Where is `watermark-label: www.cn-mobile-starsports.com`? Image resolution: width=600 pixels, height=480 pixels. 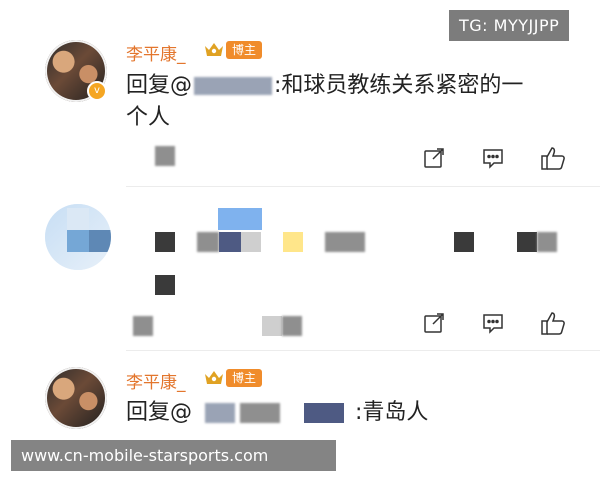 watermark-label: www.cn-mobile-starsports.com is located at coordinates (173, 455).